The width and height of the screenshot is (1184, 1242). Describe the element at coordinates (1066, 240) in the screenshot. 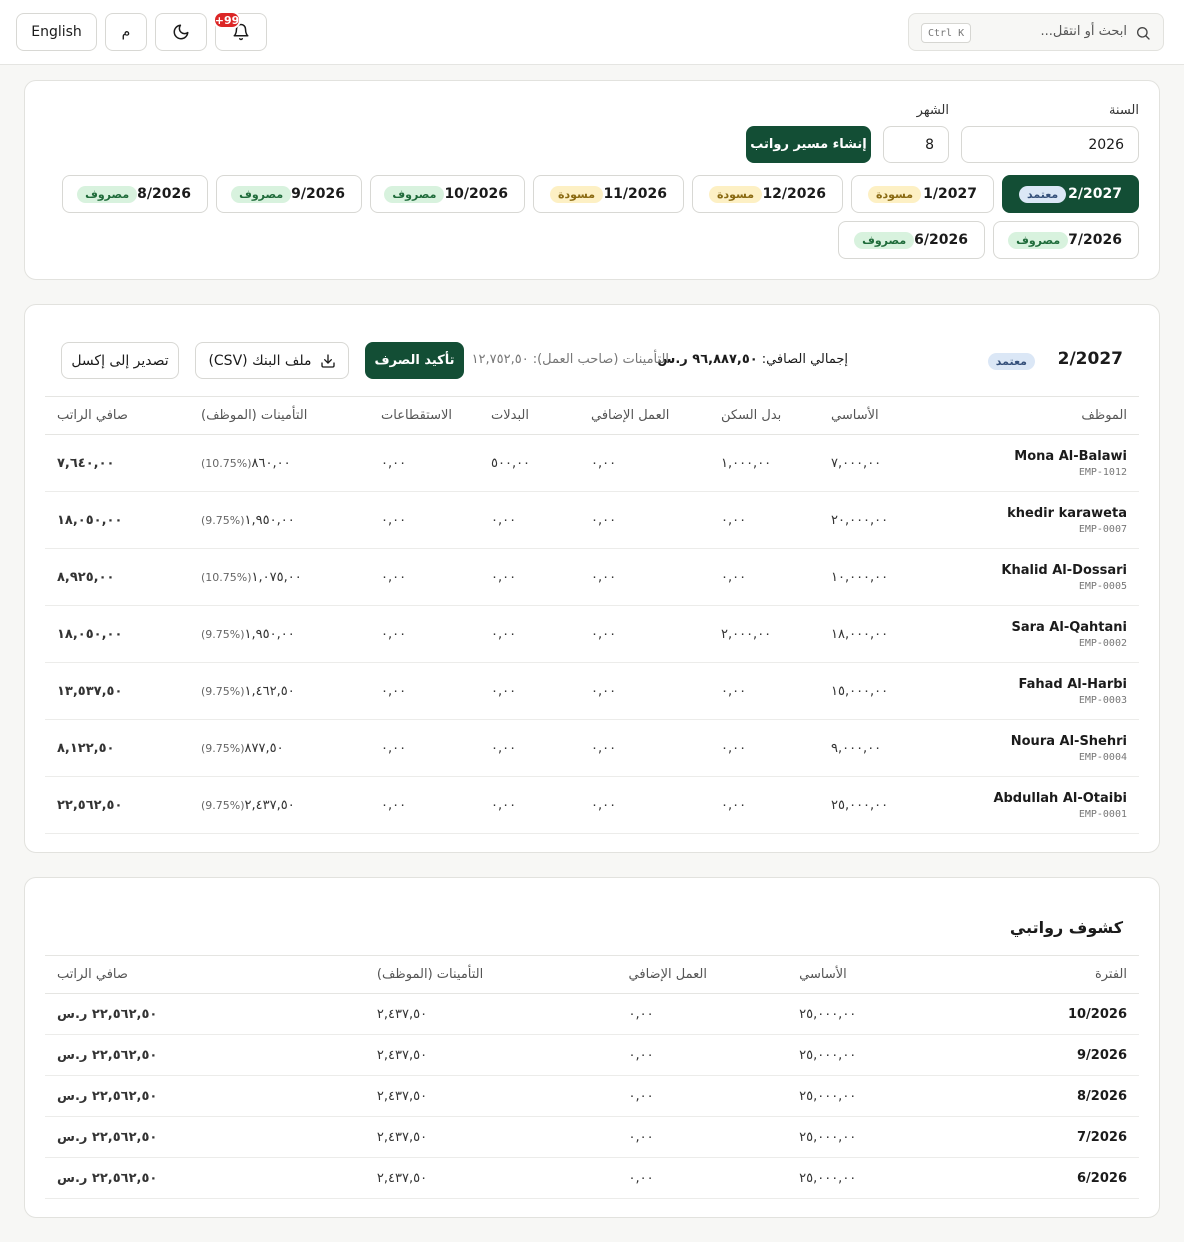

I see `period-chip: 7/2026 مصروف` at that location.